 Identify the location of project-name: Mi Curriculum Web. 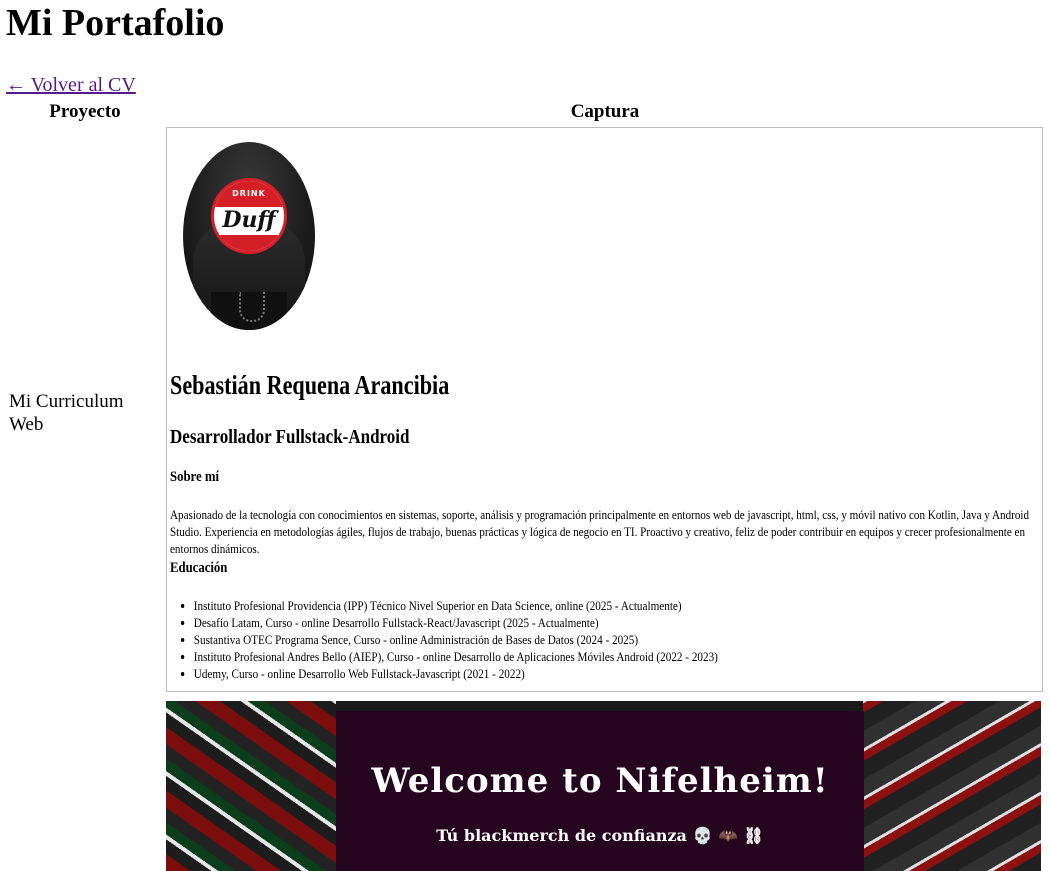
(66, 413).